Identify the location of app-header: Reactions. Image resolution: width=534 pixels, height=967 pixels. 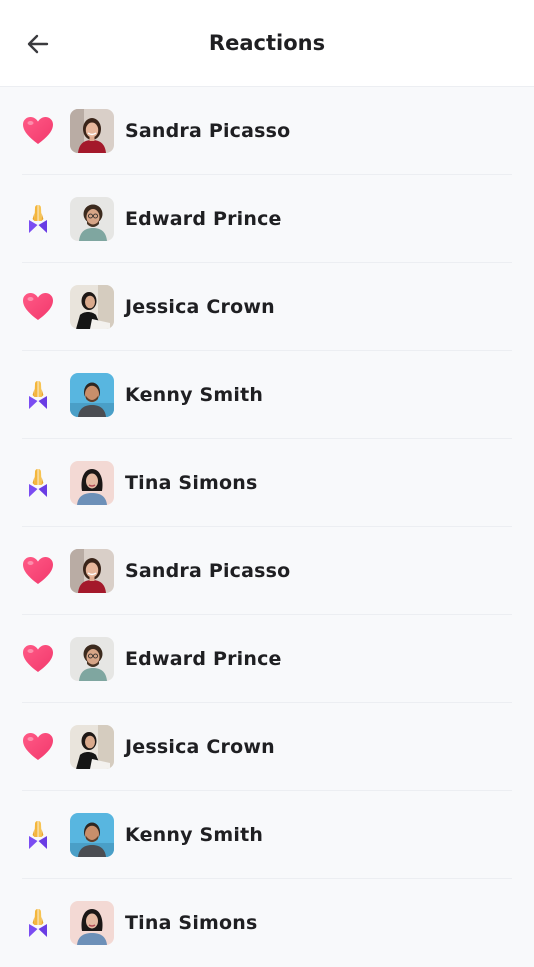
(267, 43).